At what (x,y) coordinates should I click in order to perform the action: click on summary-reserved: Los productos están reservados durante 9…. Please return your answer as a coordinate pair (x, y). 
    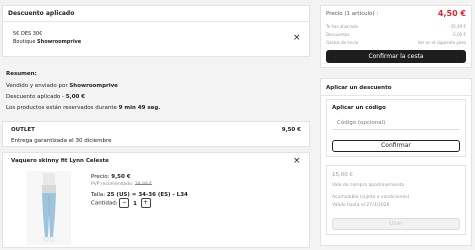
    Looking at the image, I should click on (83, 108).